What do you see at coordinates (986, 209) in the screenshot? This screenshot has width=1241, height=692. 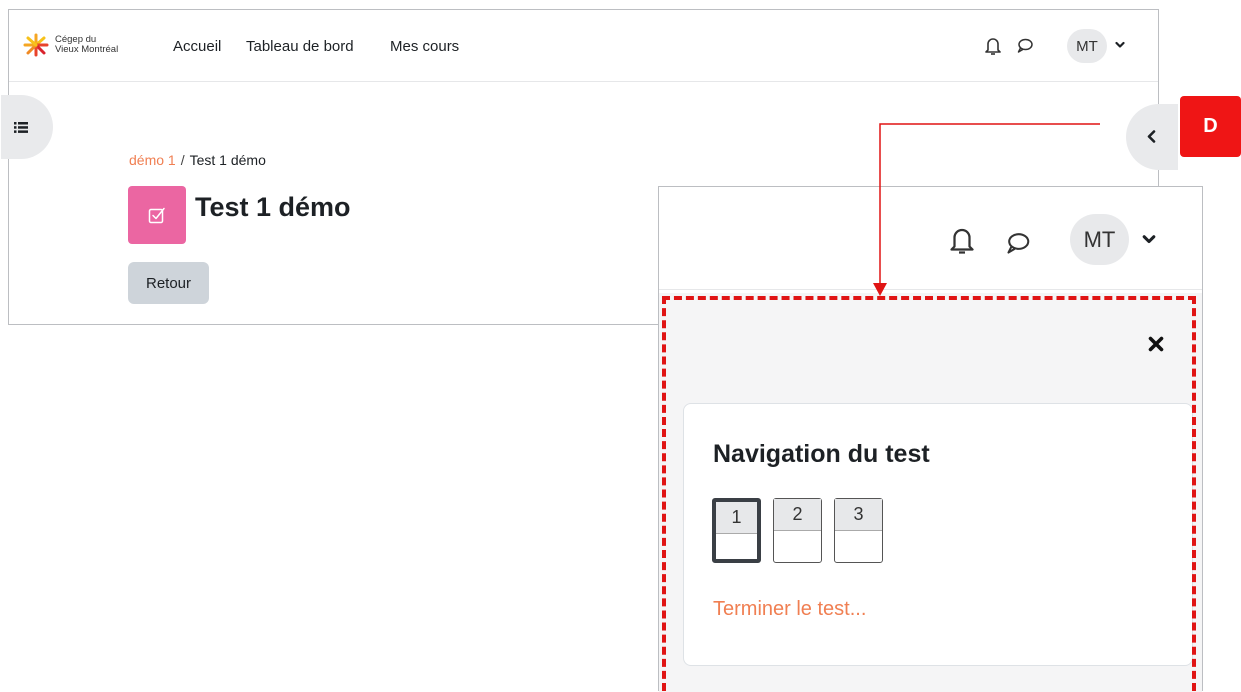 I see `callout-arrow` at bounding box center [986, 209].